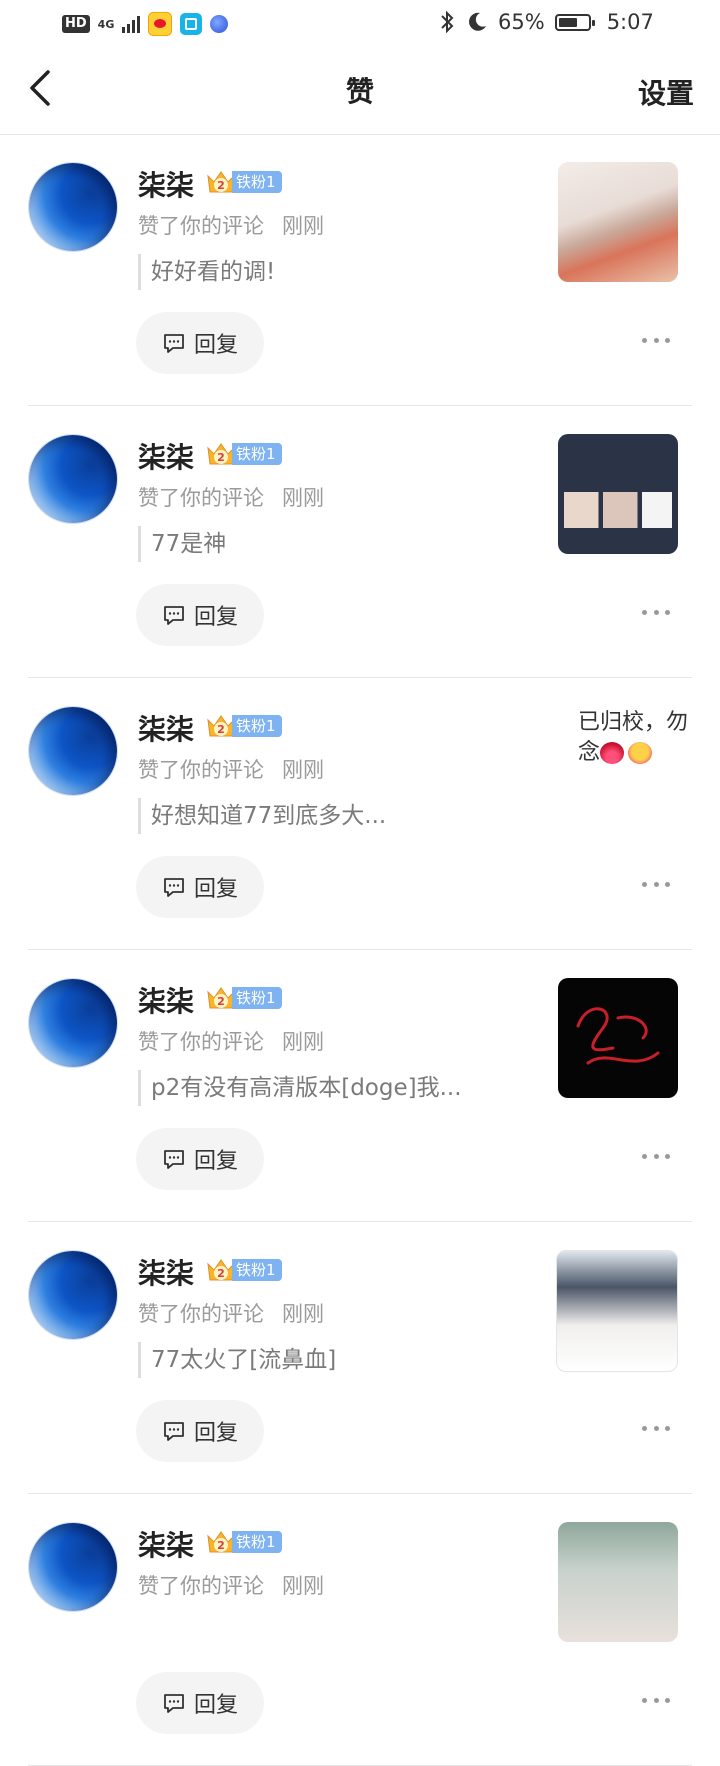 This screenshot has height=1766, width=720. I want to click on status-left: HD 4G, so click(145, 24).